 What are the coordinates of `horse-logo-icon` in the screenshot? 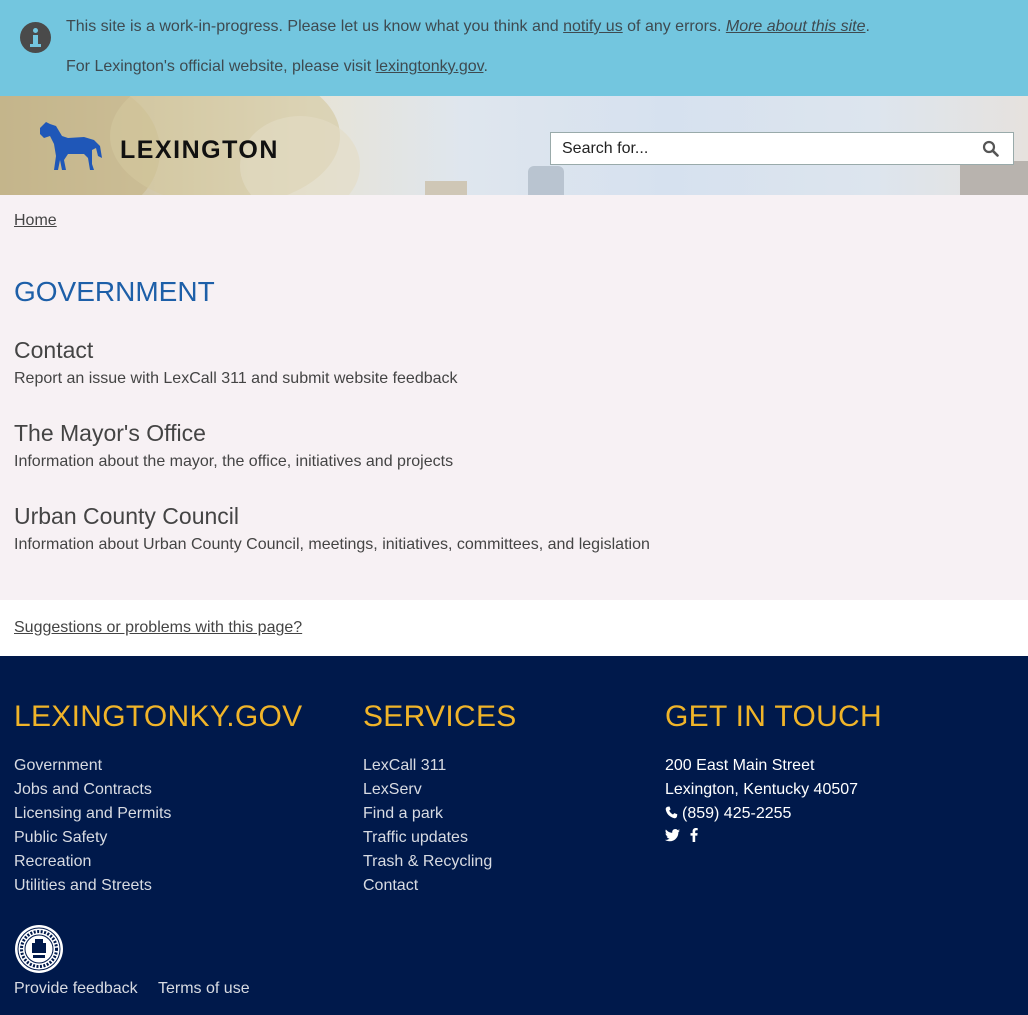 It's located at (71, 146).